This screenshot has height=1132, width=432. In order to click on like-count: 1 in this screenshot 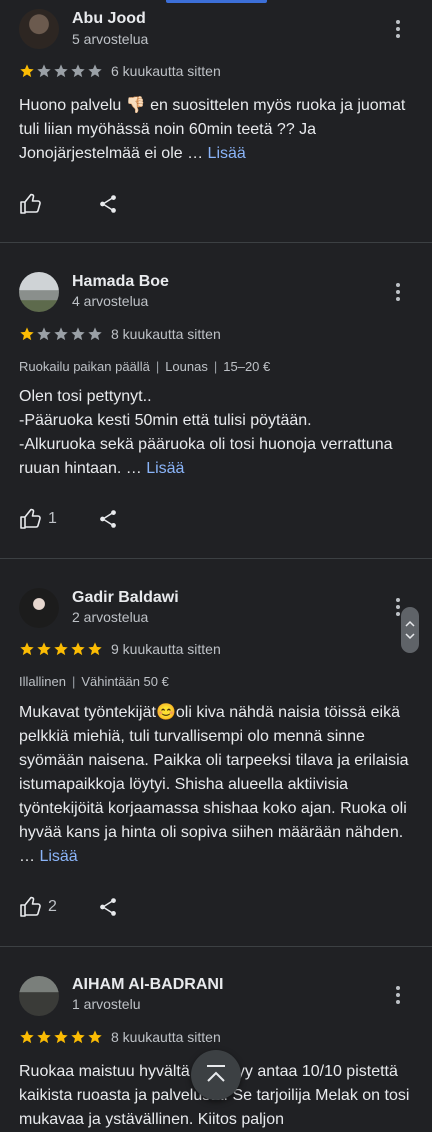, I will do `click(52, 518)`.